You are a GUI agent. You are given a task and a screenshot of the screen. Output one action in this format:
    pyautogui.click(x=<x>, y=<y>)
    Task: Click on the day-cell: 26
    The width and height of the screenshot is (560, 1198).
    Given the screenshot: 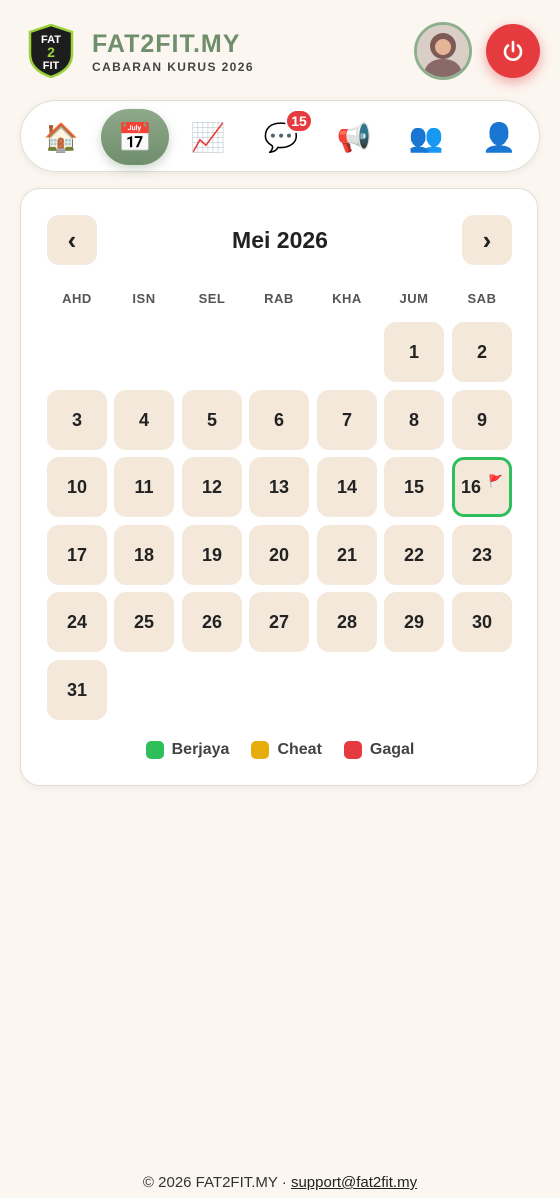 What is the action you would take?
    pyautogui.click(x=212, y=622)
    